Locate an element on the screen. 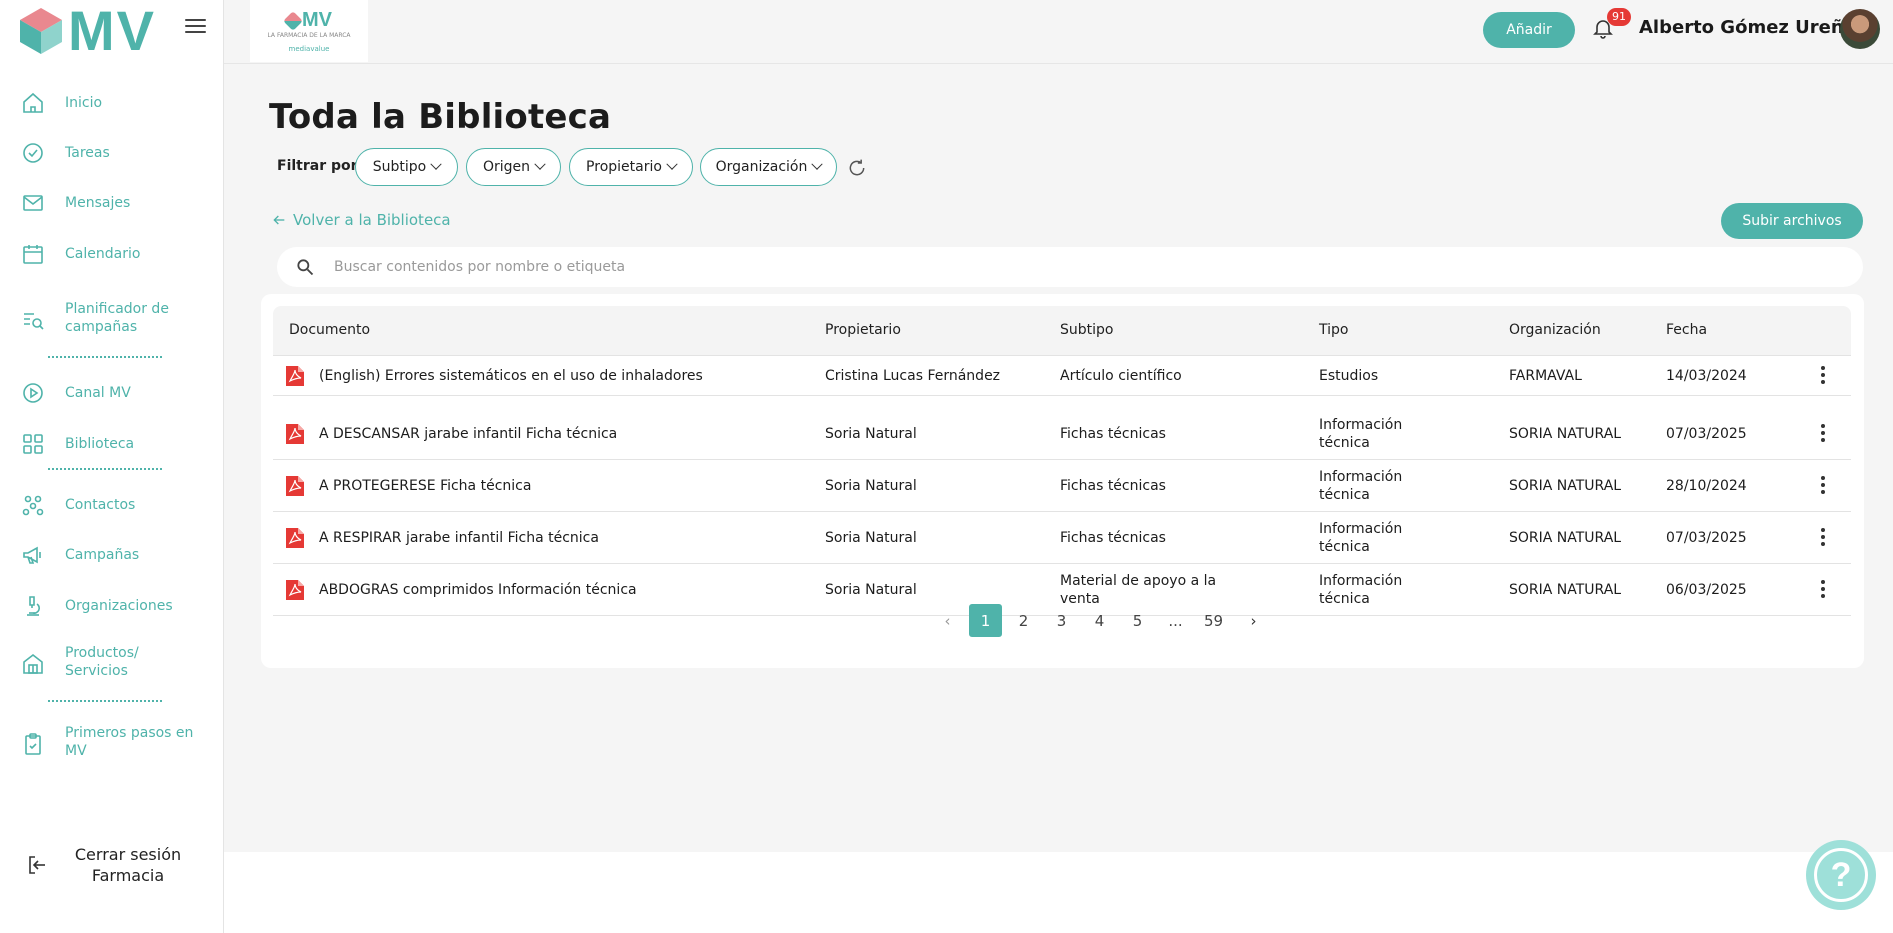 This screenshot has height=933, width=1893. organization-logo: MV LA FARMACIA DE LA MARCA mediavalue is located at coordinates (309, 31).